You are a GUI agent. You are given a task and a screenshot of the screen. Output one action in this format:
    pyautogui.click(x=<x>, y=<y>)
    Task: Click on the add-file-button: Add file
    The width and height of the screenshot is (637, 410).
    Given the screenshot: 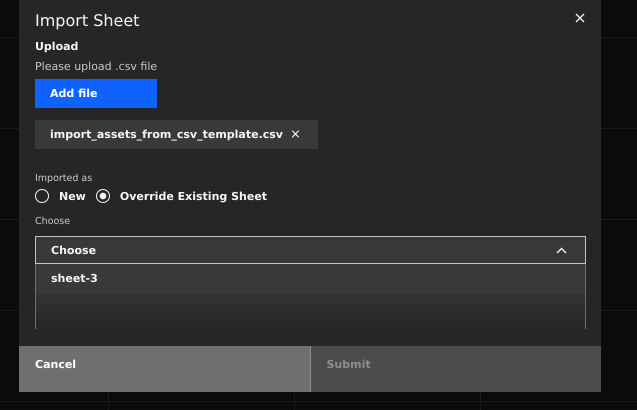 What is the action you would take?
    pyautogui.click(x=96, y=93)
    